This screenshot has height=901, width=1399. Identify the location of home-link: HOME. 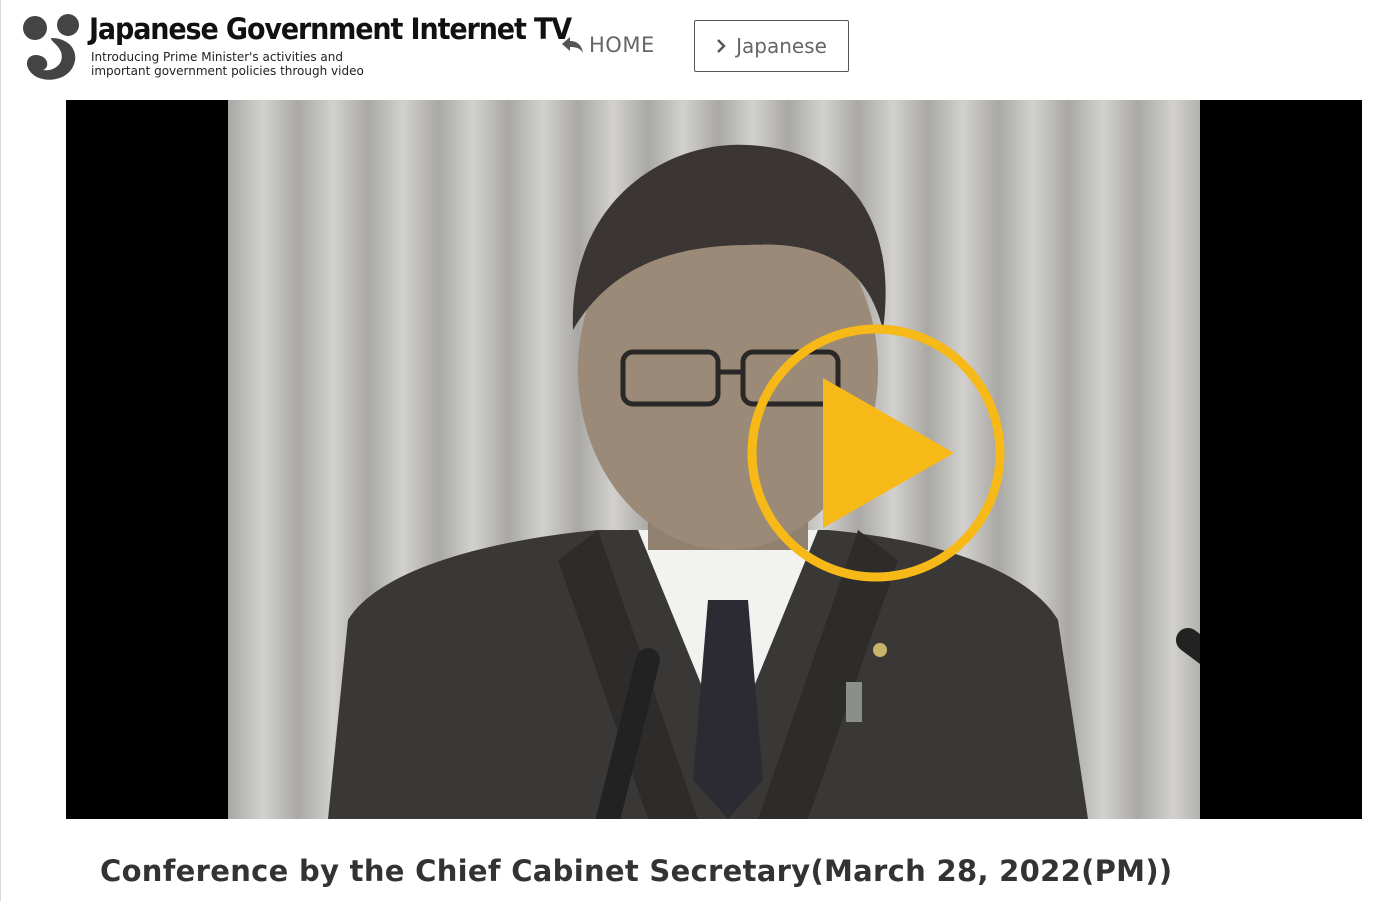
(608, 45).